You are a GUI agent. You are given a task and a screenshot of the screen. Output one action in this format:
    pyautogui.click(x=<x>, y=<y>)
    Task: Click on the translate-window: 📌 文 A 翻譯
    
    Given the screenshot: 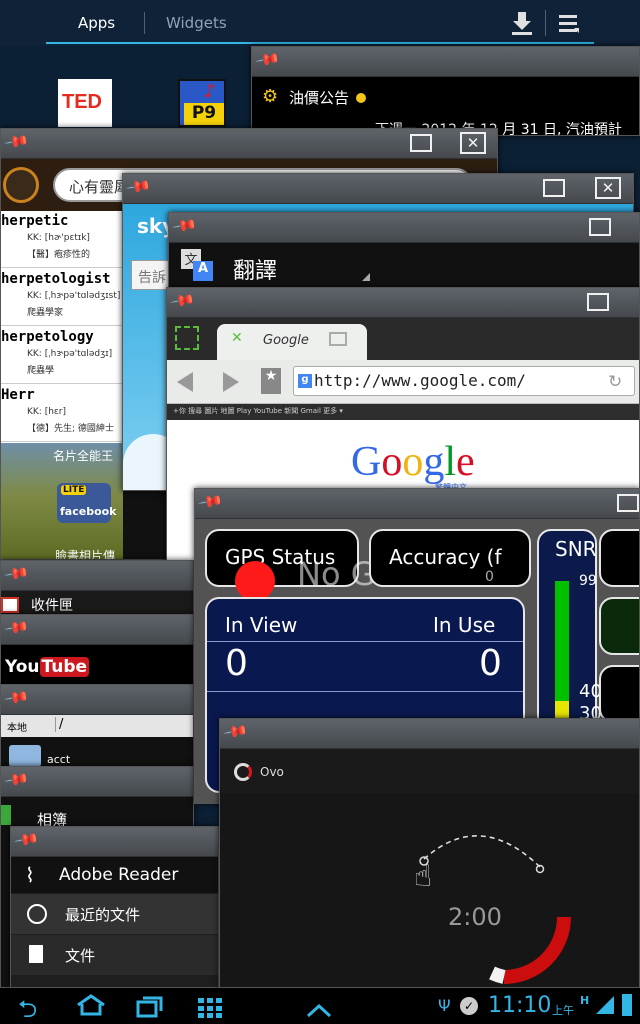 What is the action you would take?
    pyautogui.click(x=404, y=250)
    